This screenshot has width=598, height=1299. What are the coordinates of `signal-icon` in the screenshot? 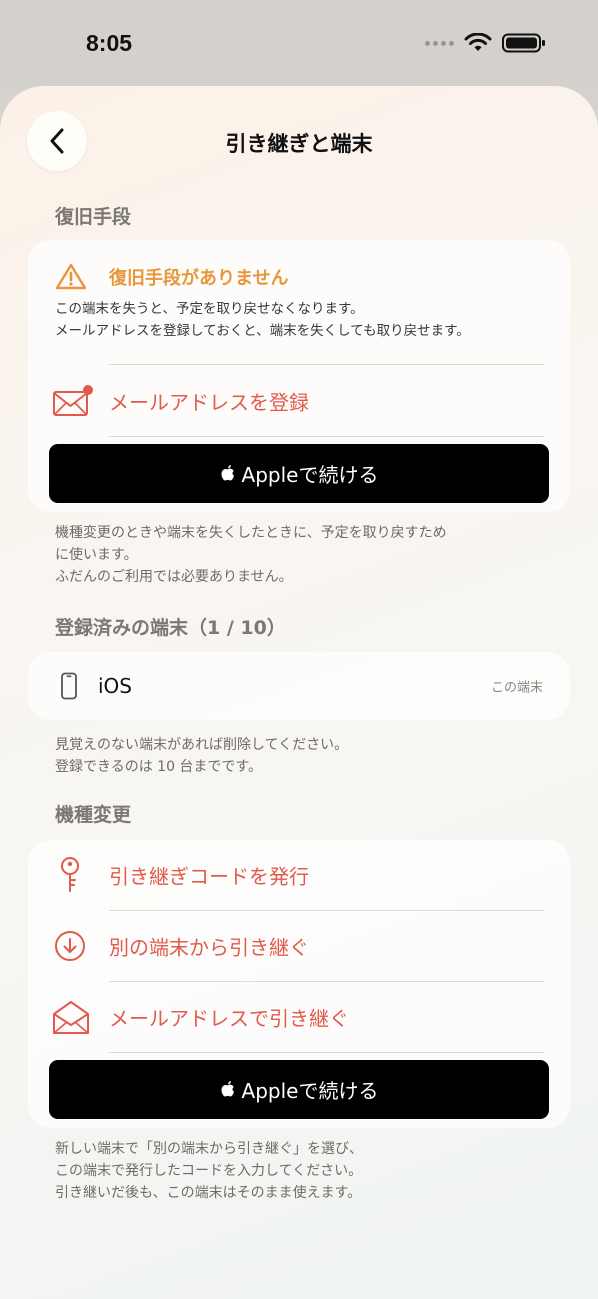 It's located at (439, 43).